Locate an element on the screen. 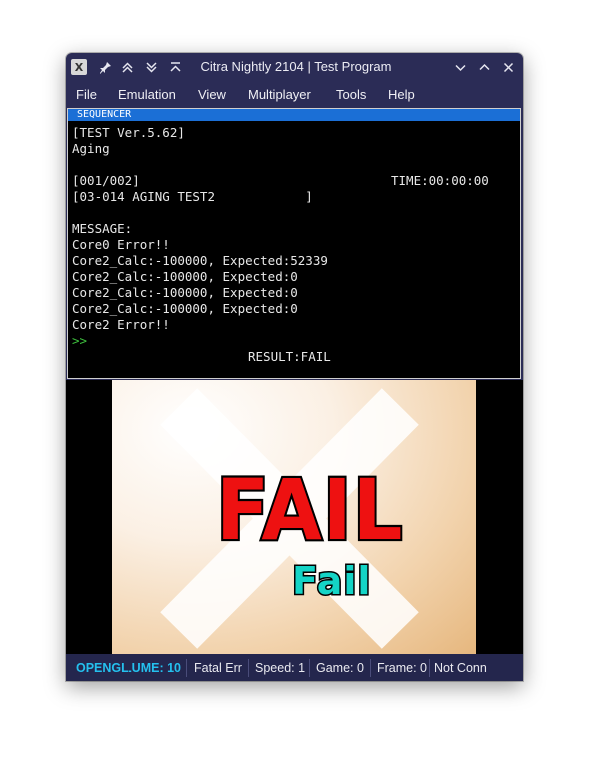  shade-up-icon is located at coordinates (127, 67).